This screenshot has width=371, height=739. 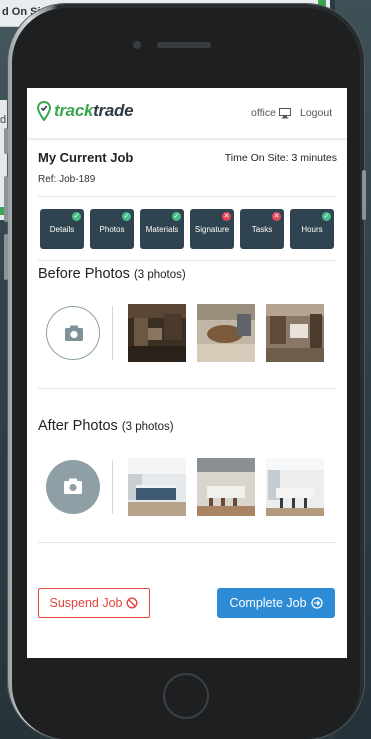 I want to click on suspend-job-button: Suspend Job, so click(x=94, y=603).